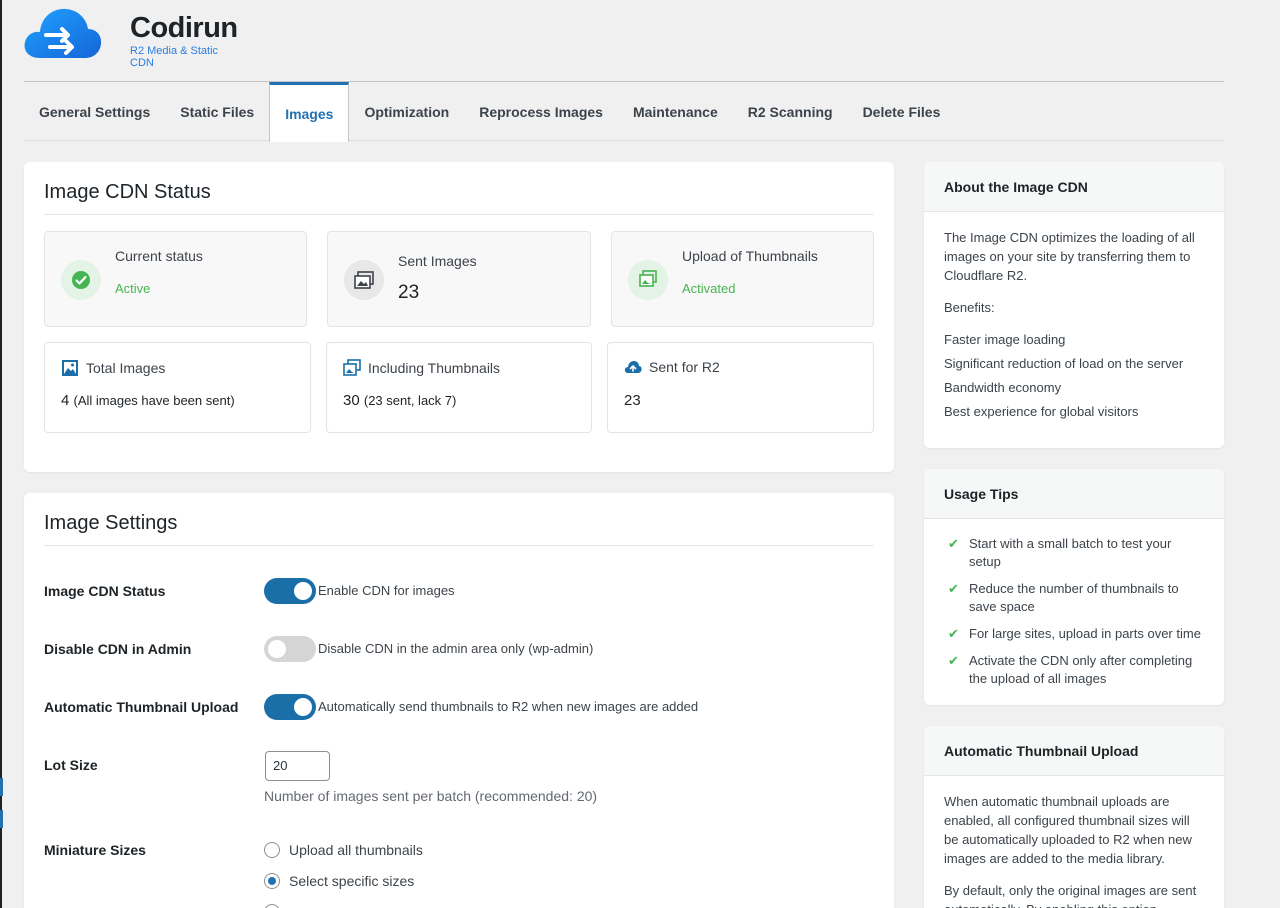  What do you see at coordinates (159, 256) in the screenshot?
I see `current-status-label: Current status` at bounding box center [159, 256].